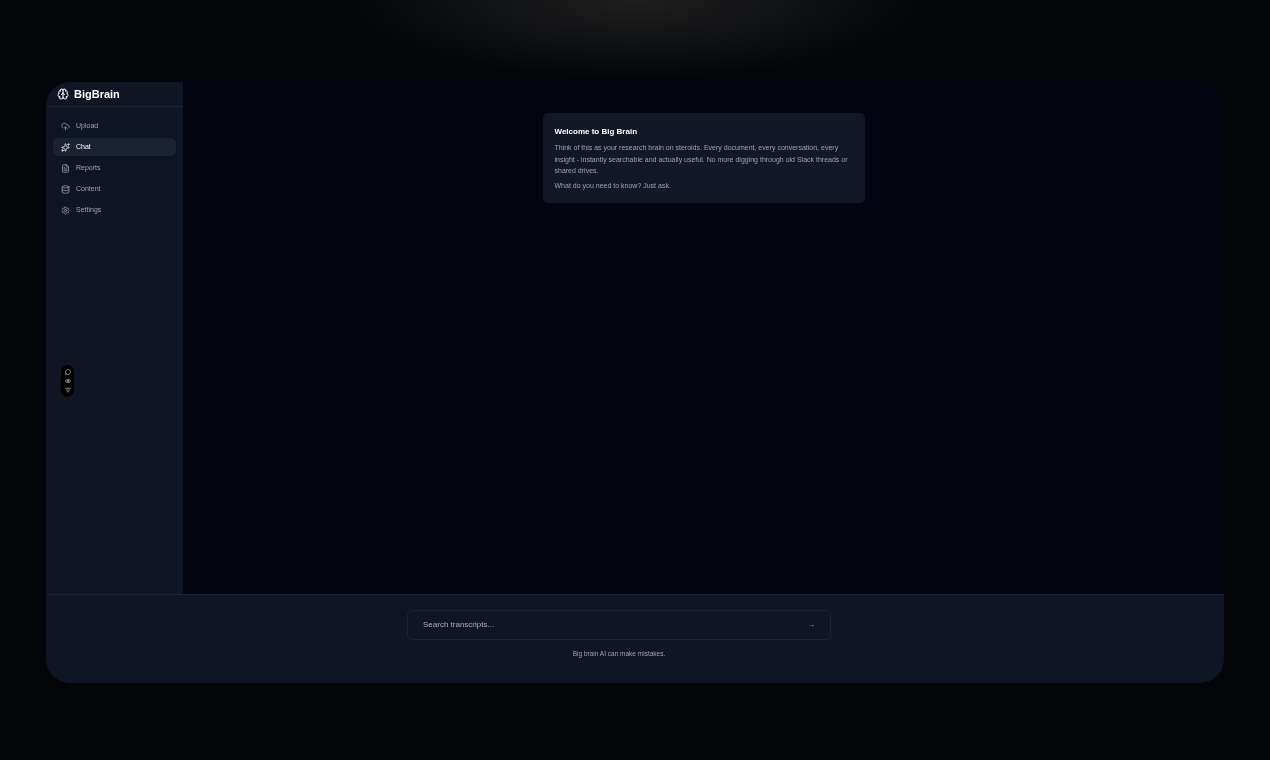 This screenshot has height=760, width=1270. Describe the element at coordinates (811, 625) in the screenshot. I see `send-button: →` at that location.